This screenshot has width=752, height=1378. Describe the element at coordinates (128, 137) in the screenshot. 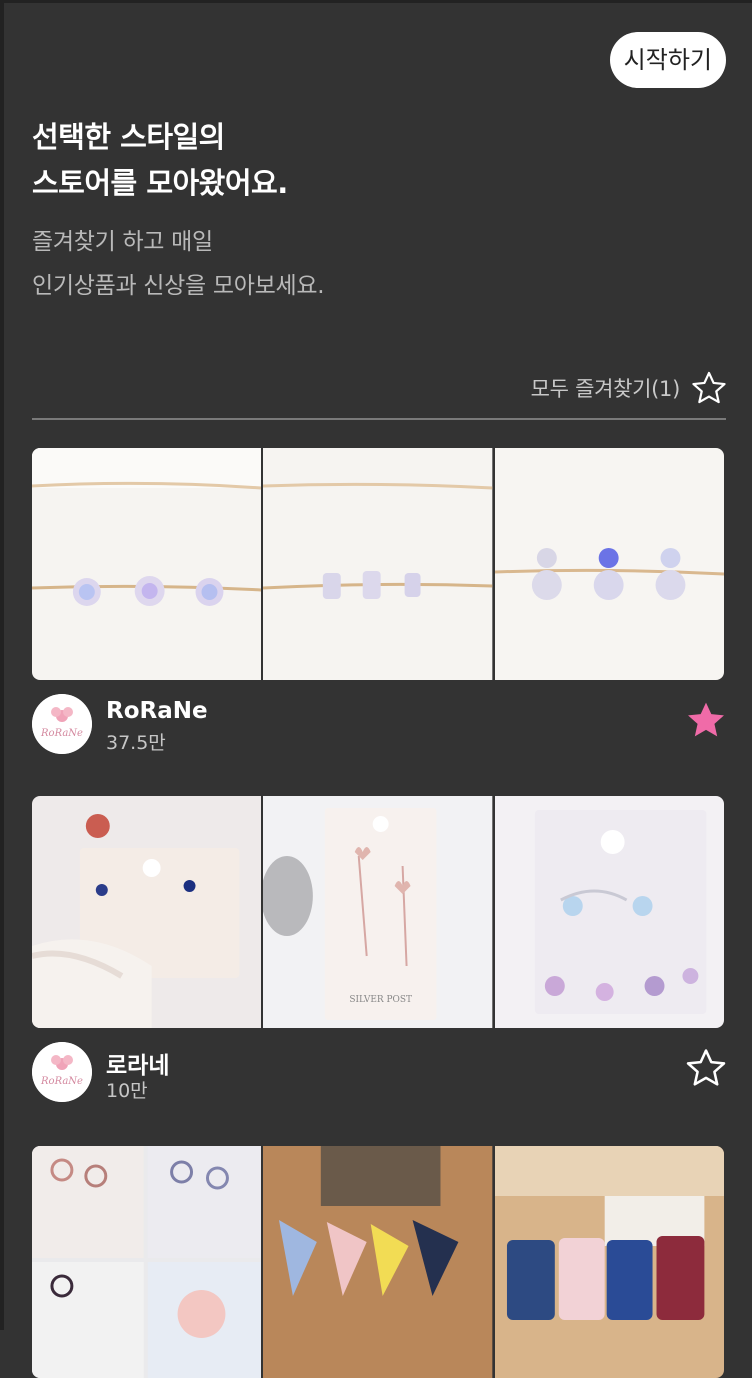

I see `headline-line-1: 선택한 스타일의` at that location.